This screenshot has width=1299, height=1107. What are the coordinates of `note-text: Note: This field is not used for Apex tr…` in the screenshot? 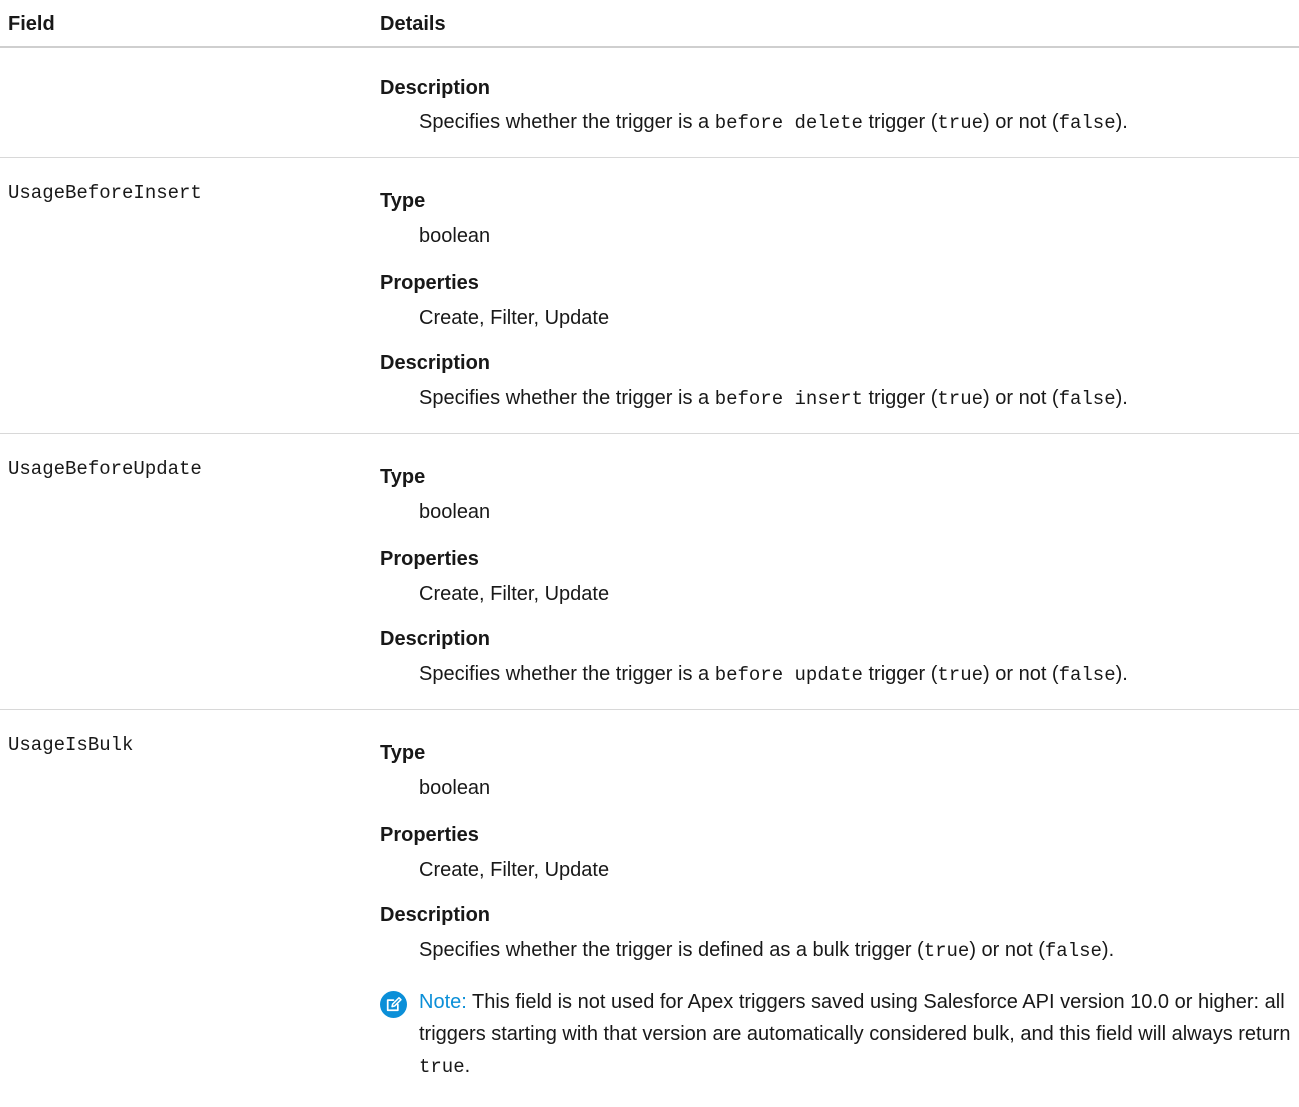 It's located at (855, 1034).